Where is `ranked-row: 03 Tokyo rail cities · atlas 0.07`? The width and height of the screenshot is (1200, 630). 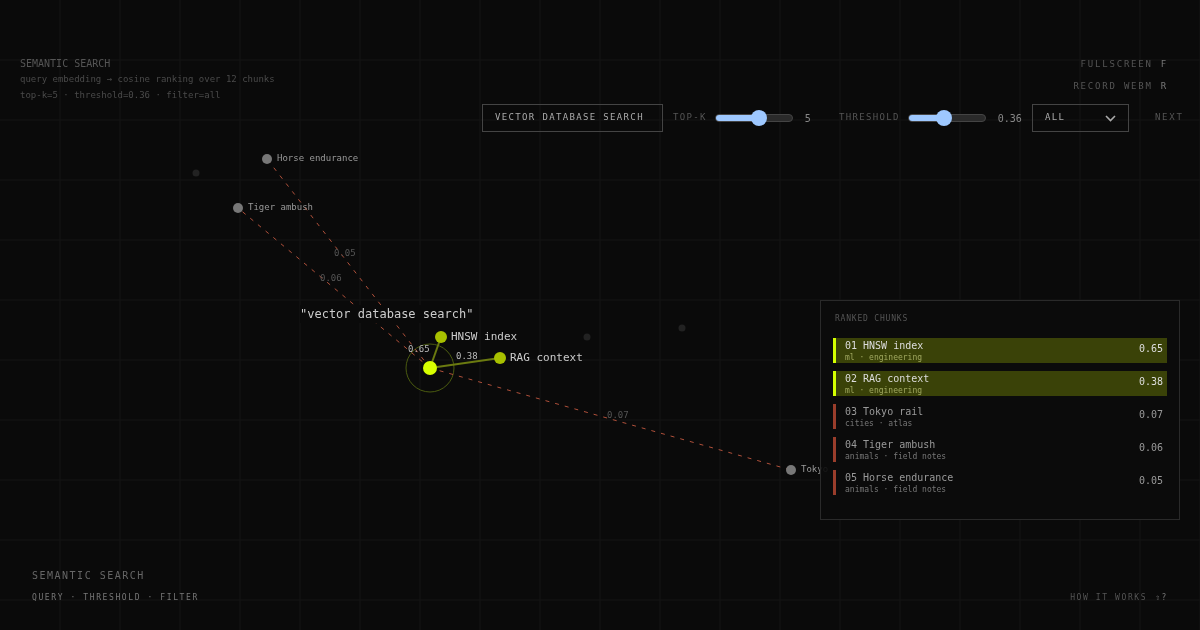 ranked-row: 03 Tokyo rail cities · atlas 0.07 is located at coordinates (1000, 416).